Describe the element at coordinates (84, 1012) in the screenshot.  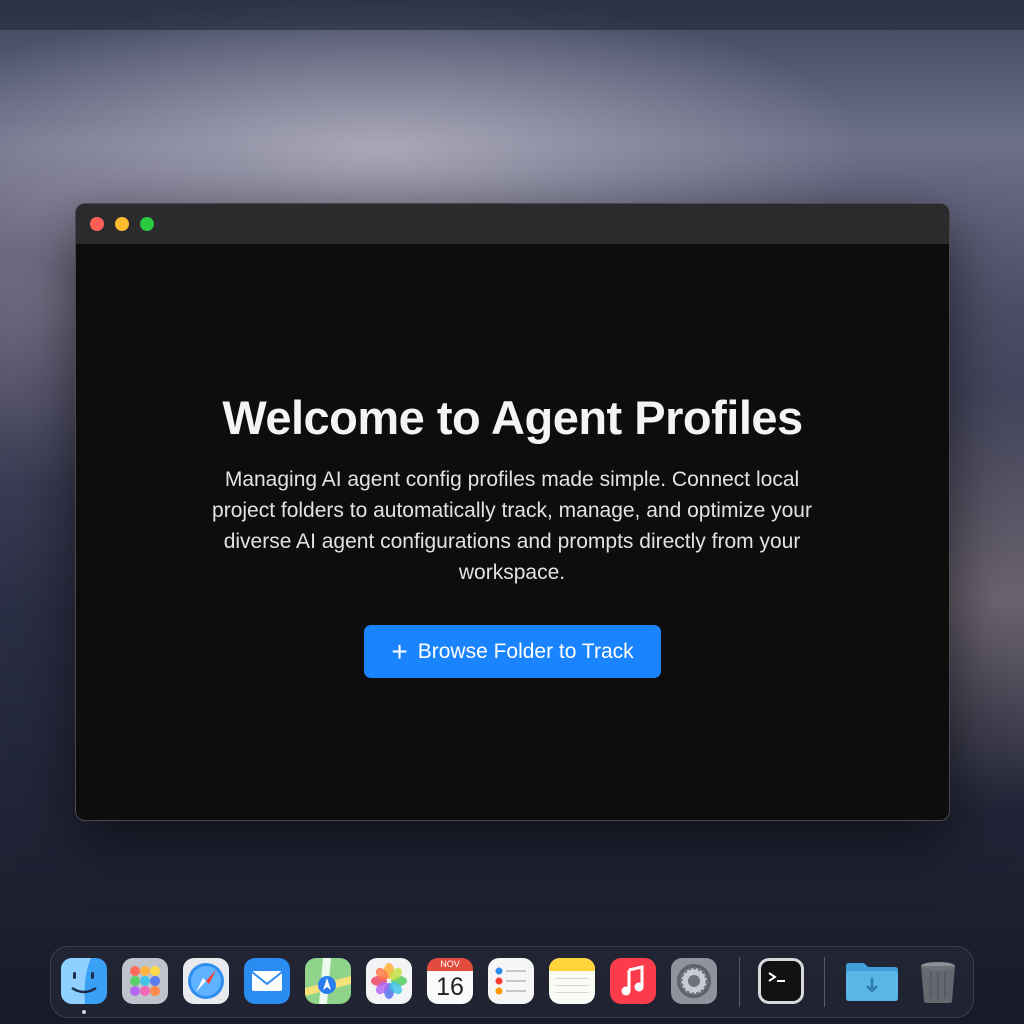
I see `finder-running-indicator` at that location.